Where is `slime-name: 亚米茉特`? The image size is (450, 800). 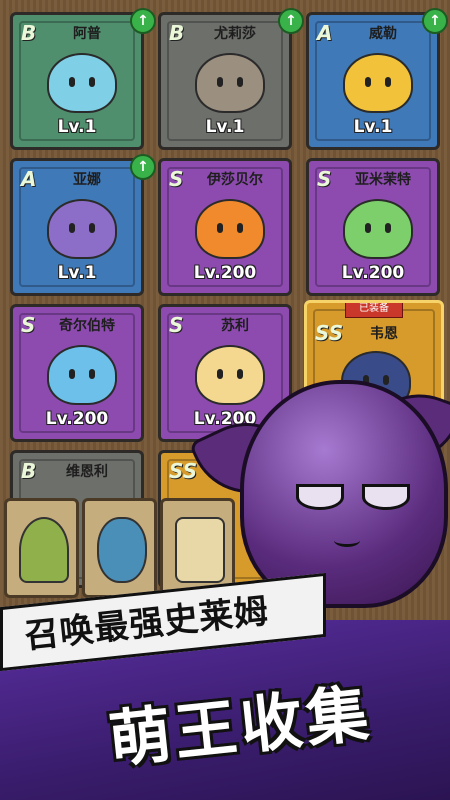 slime-name: 亚米茉特 is located at coordinates (383, 180).